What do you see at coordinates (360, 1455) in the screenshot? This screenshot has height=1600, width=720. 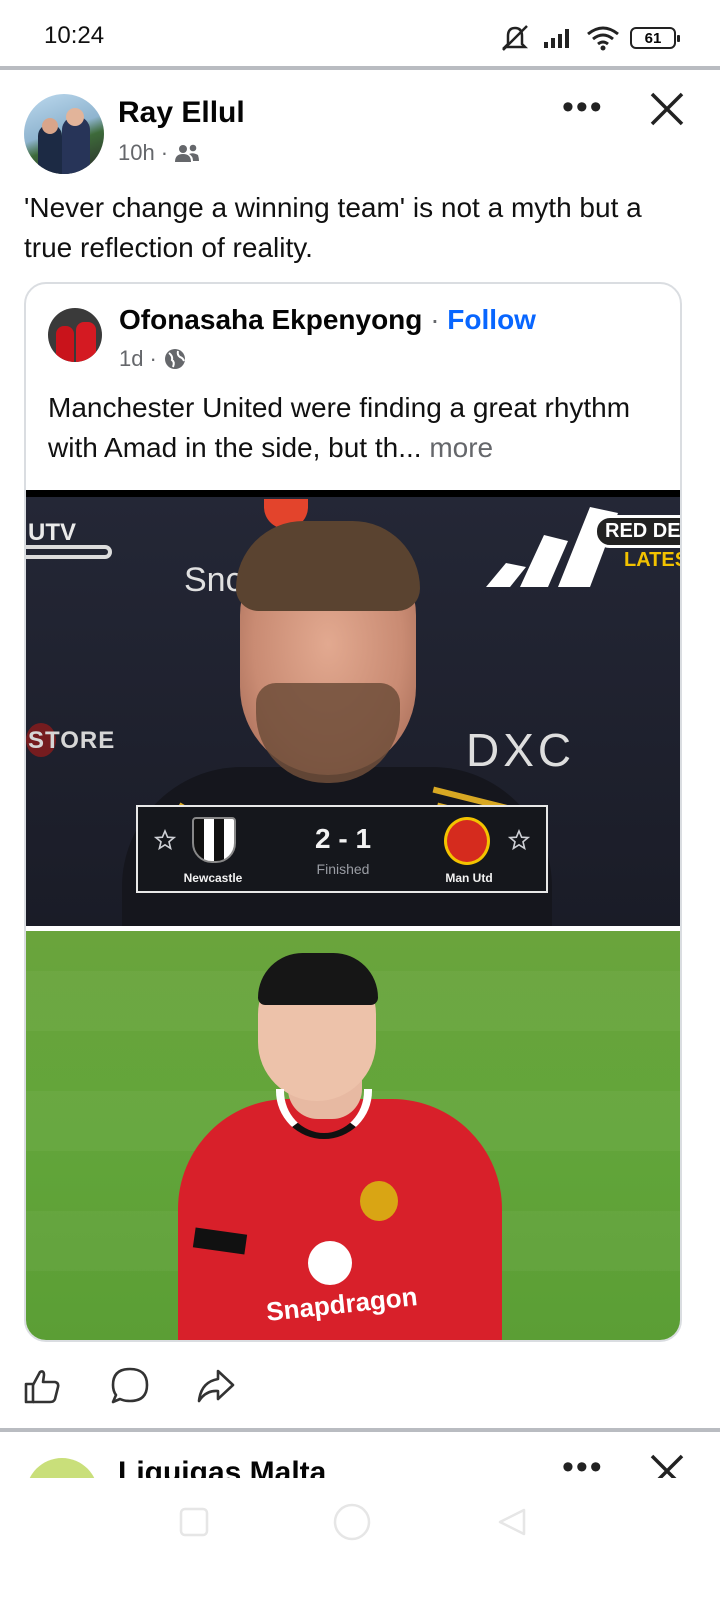 I see `next-post: Liquigas Malta •••` at bounding box center [360, 1455].